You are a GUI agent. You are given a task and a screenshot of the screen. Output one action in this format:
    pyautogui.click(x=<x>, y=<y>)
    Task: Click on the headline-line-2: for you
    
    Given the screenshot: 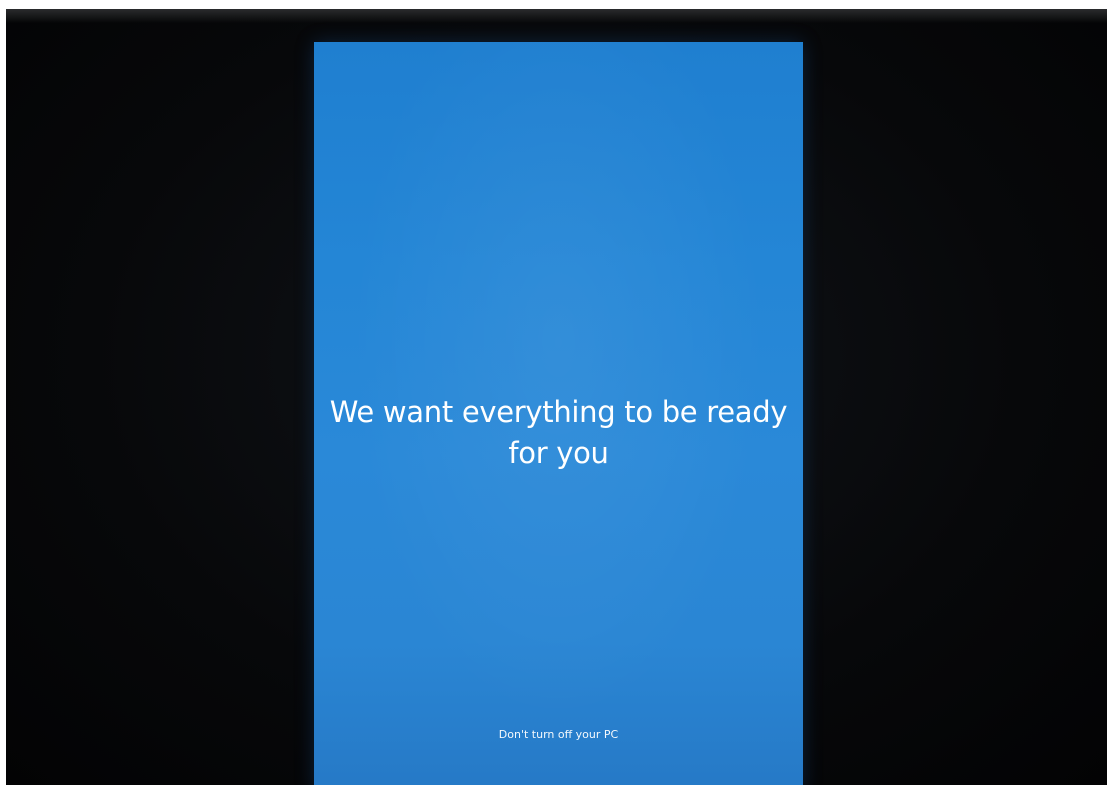 What is the action you would take?
    pyautogui.click(x=558, y=453)
    